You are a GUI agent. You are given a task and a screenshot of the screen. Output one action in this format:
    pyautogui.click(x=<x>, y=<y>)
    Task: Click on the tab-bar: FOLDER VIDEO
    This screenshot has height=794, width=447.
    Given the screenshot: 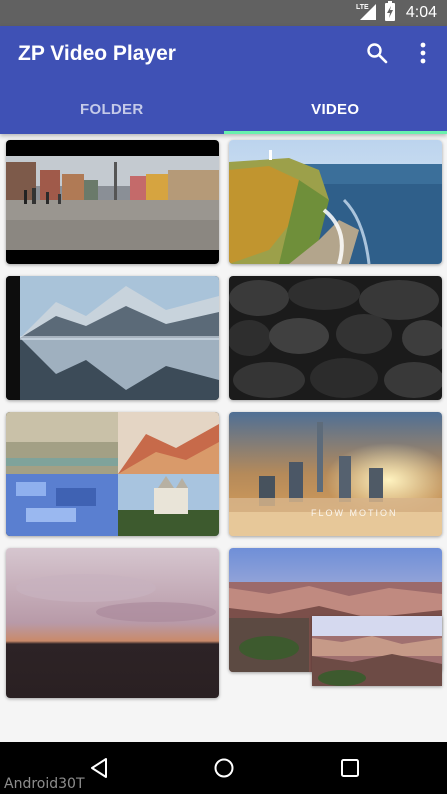 What is the action you would take?
    pyautogui.click(x=223, y=109)
    